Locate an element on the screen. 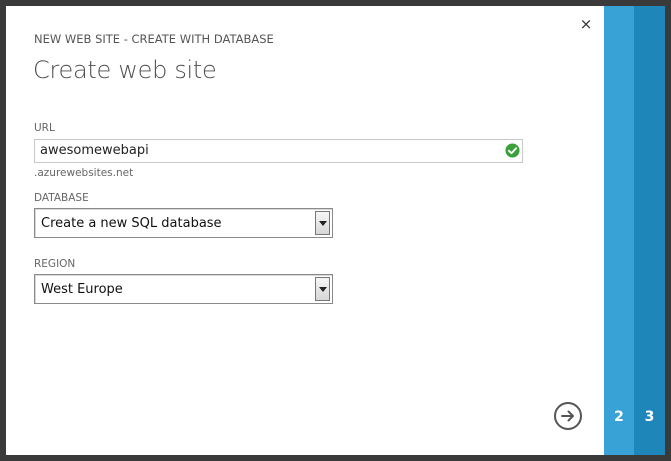  step-2-number: 2 is located at coordinates (619, 417).